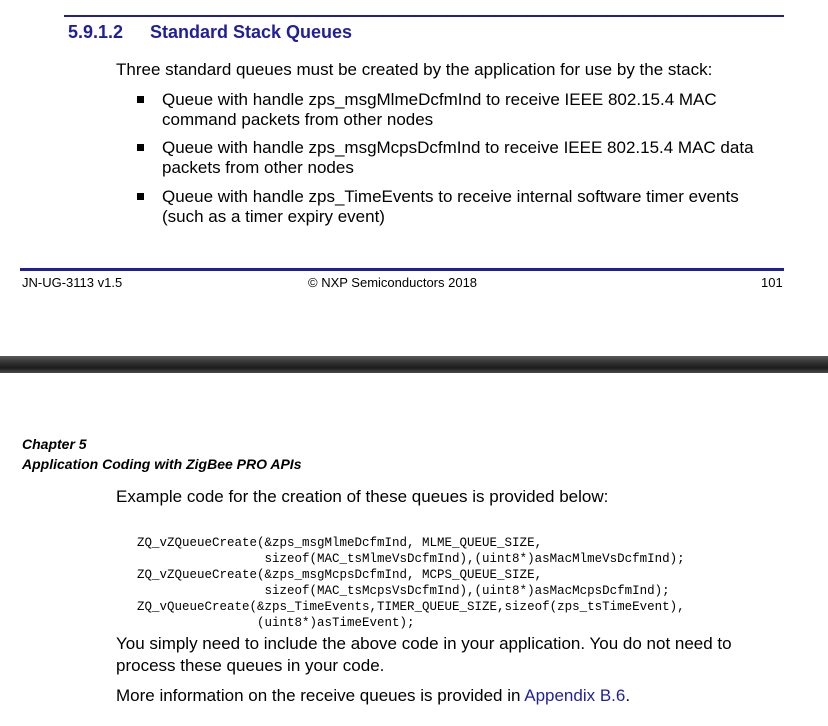 This screenshot has width=828, height=726. What do you see at coordinates (414, 364) in the screenshot?
I see `page-divider` at bounding box center [414, 364].